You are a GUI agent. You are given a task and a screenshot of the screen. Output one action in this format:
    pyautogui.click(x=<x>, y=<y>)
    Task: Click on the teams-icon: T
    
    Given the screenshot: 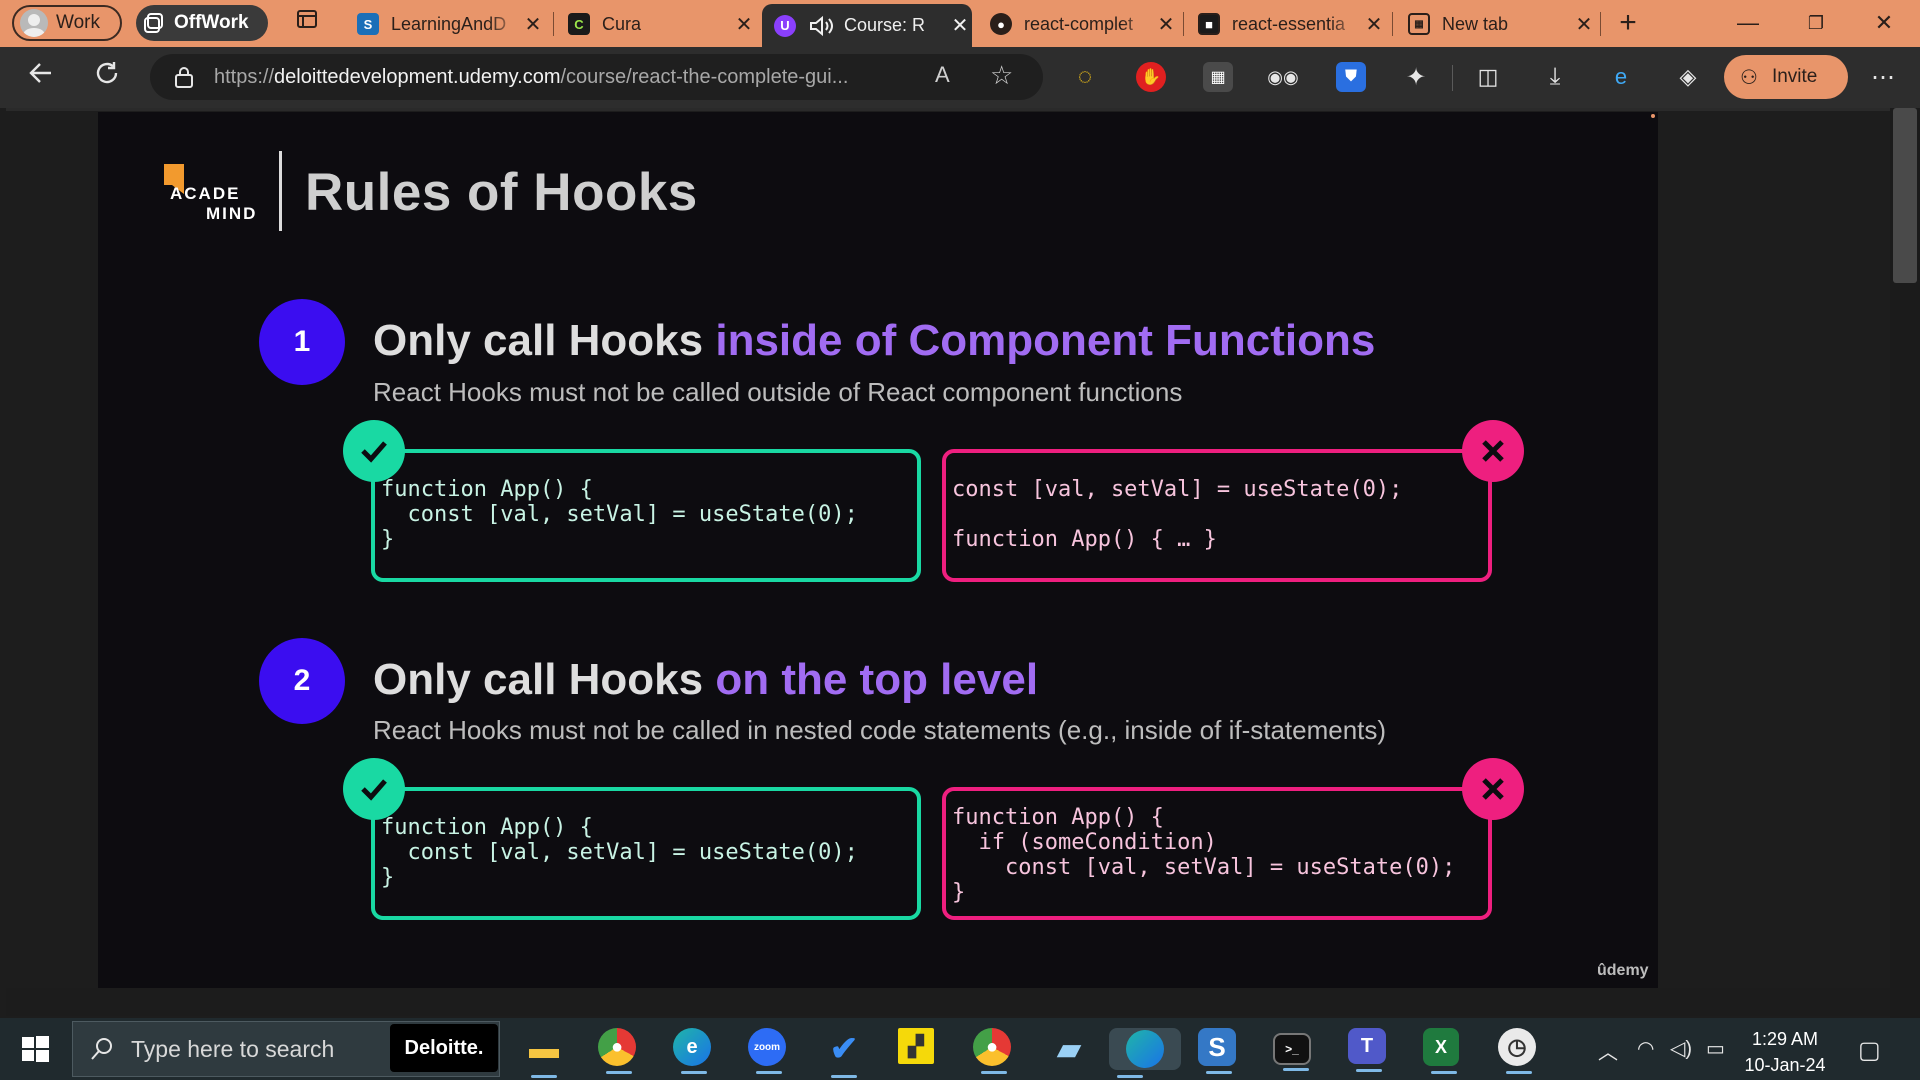 What is the action you would take?
    pyautogui.click(x=1367, y=1050)
    